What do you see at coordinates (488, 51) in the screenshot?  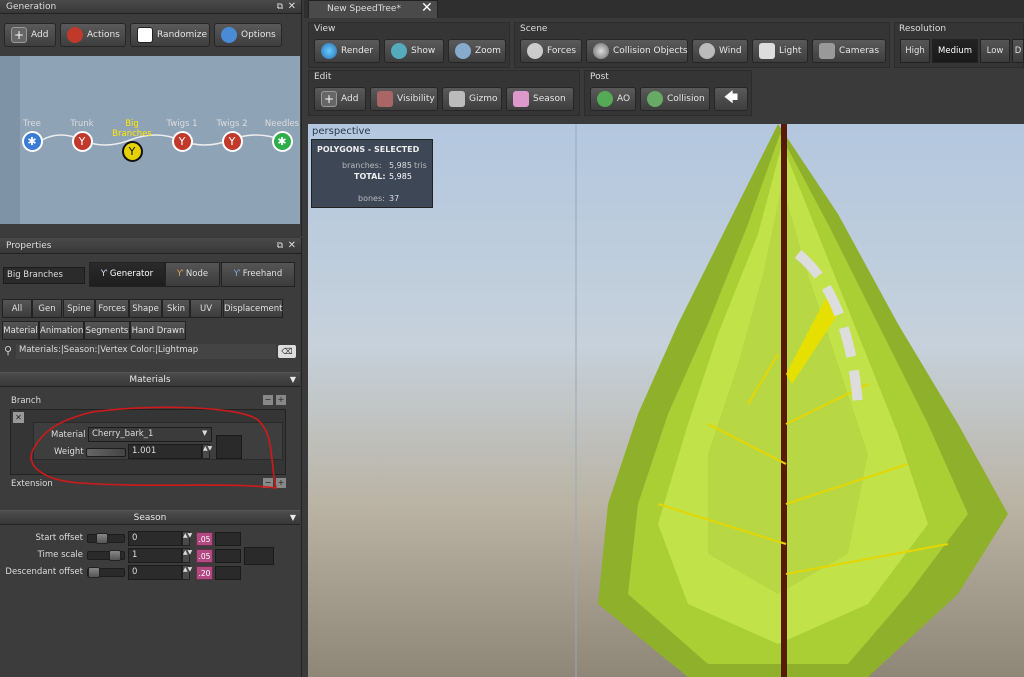 I see `zoom-label: Zoom` at bounding box center [488, 51].